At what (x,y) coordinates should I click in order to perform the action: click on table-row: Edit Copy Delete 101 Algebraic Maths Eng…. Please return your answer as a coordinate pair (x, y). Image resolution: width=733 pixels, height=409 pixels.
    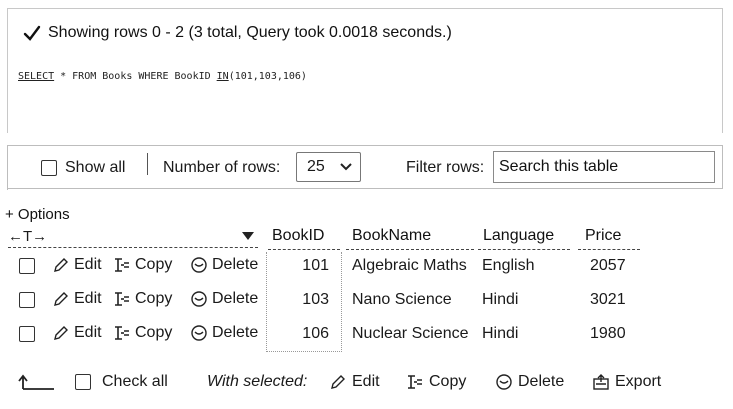
    Looking at the image, I should click on (366, 267).